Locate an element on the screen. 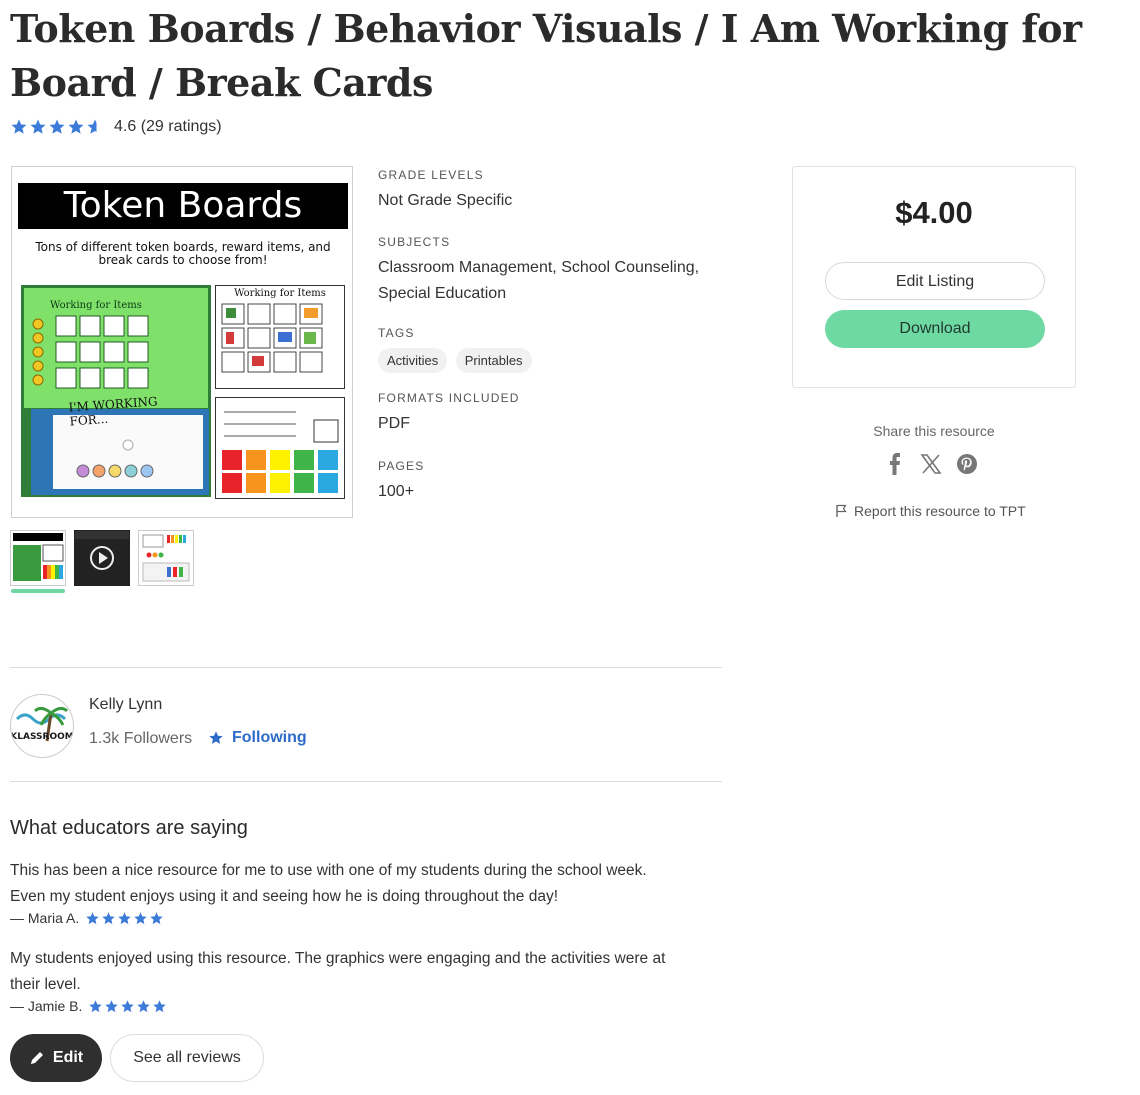 The height and width of the screenshot is (1095, 1140). reviewer: — Maria A. is located at coordinates (87, 918).